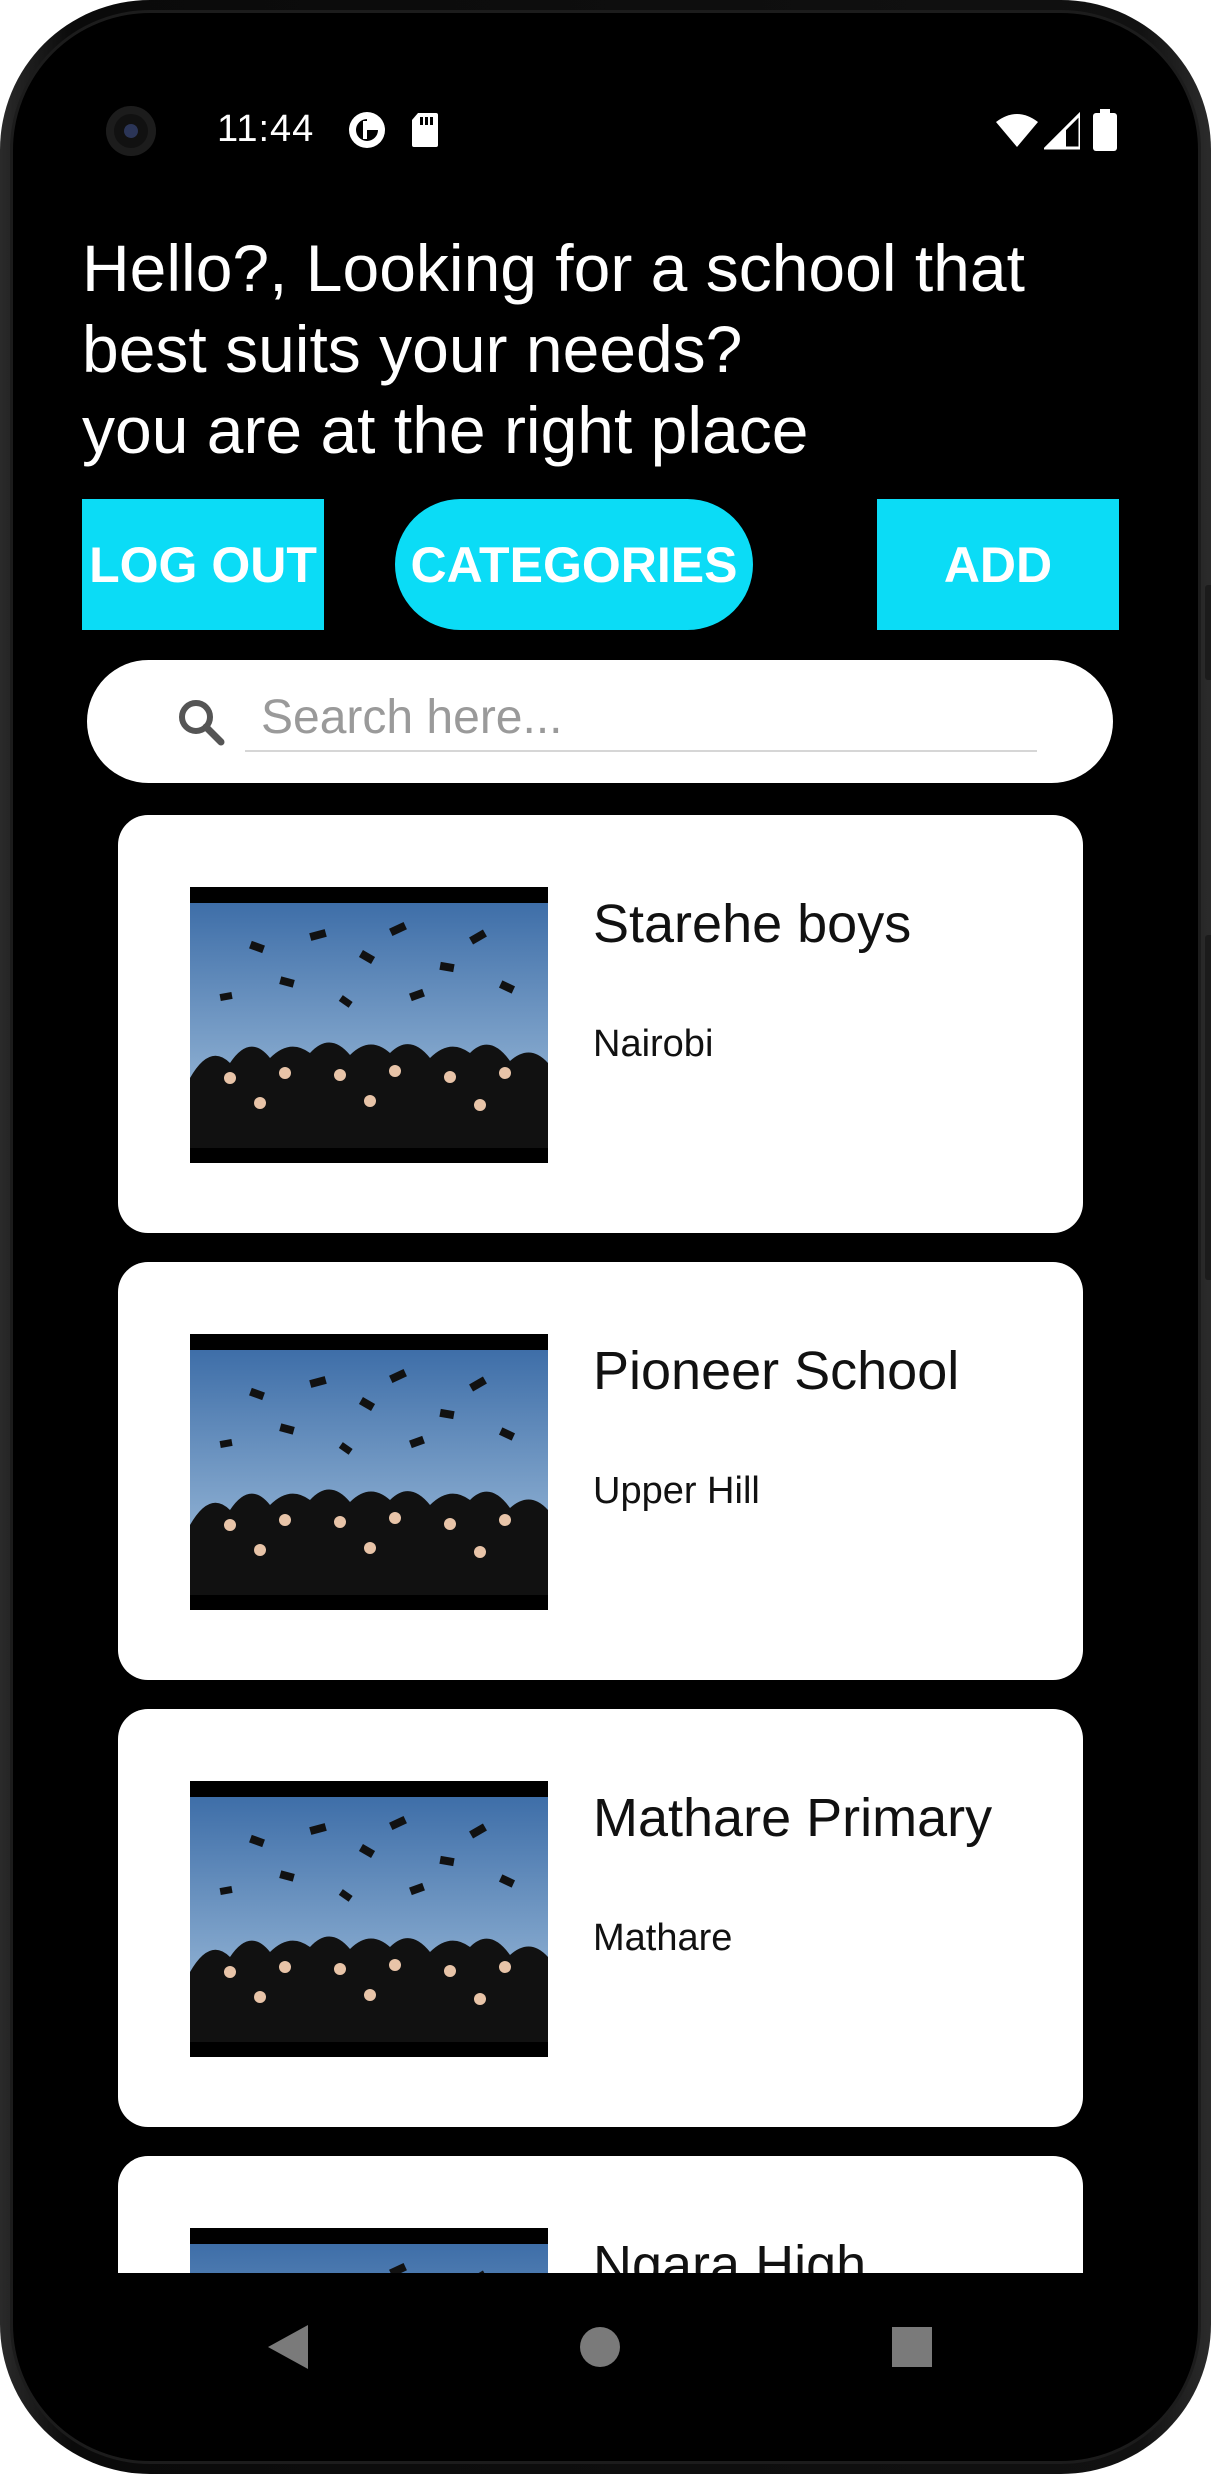  I want to click on categories-button: CATEGORIES, so click(574, 564).